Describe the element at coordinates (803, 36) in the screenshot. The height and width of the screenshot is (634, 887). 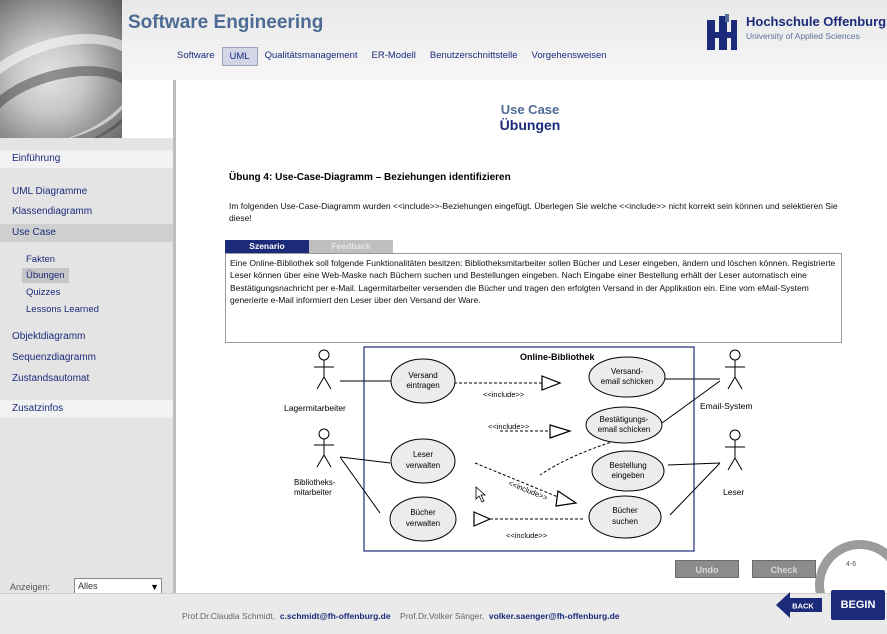
I see `university-subtitle: University of Applied Sciences` at that location.